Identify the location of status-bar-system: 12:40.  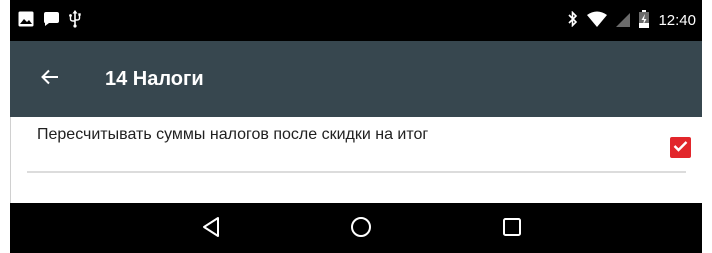
(632, 21).